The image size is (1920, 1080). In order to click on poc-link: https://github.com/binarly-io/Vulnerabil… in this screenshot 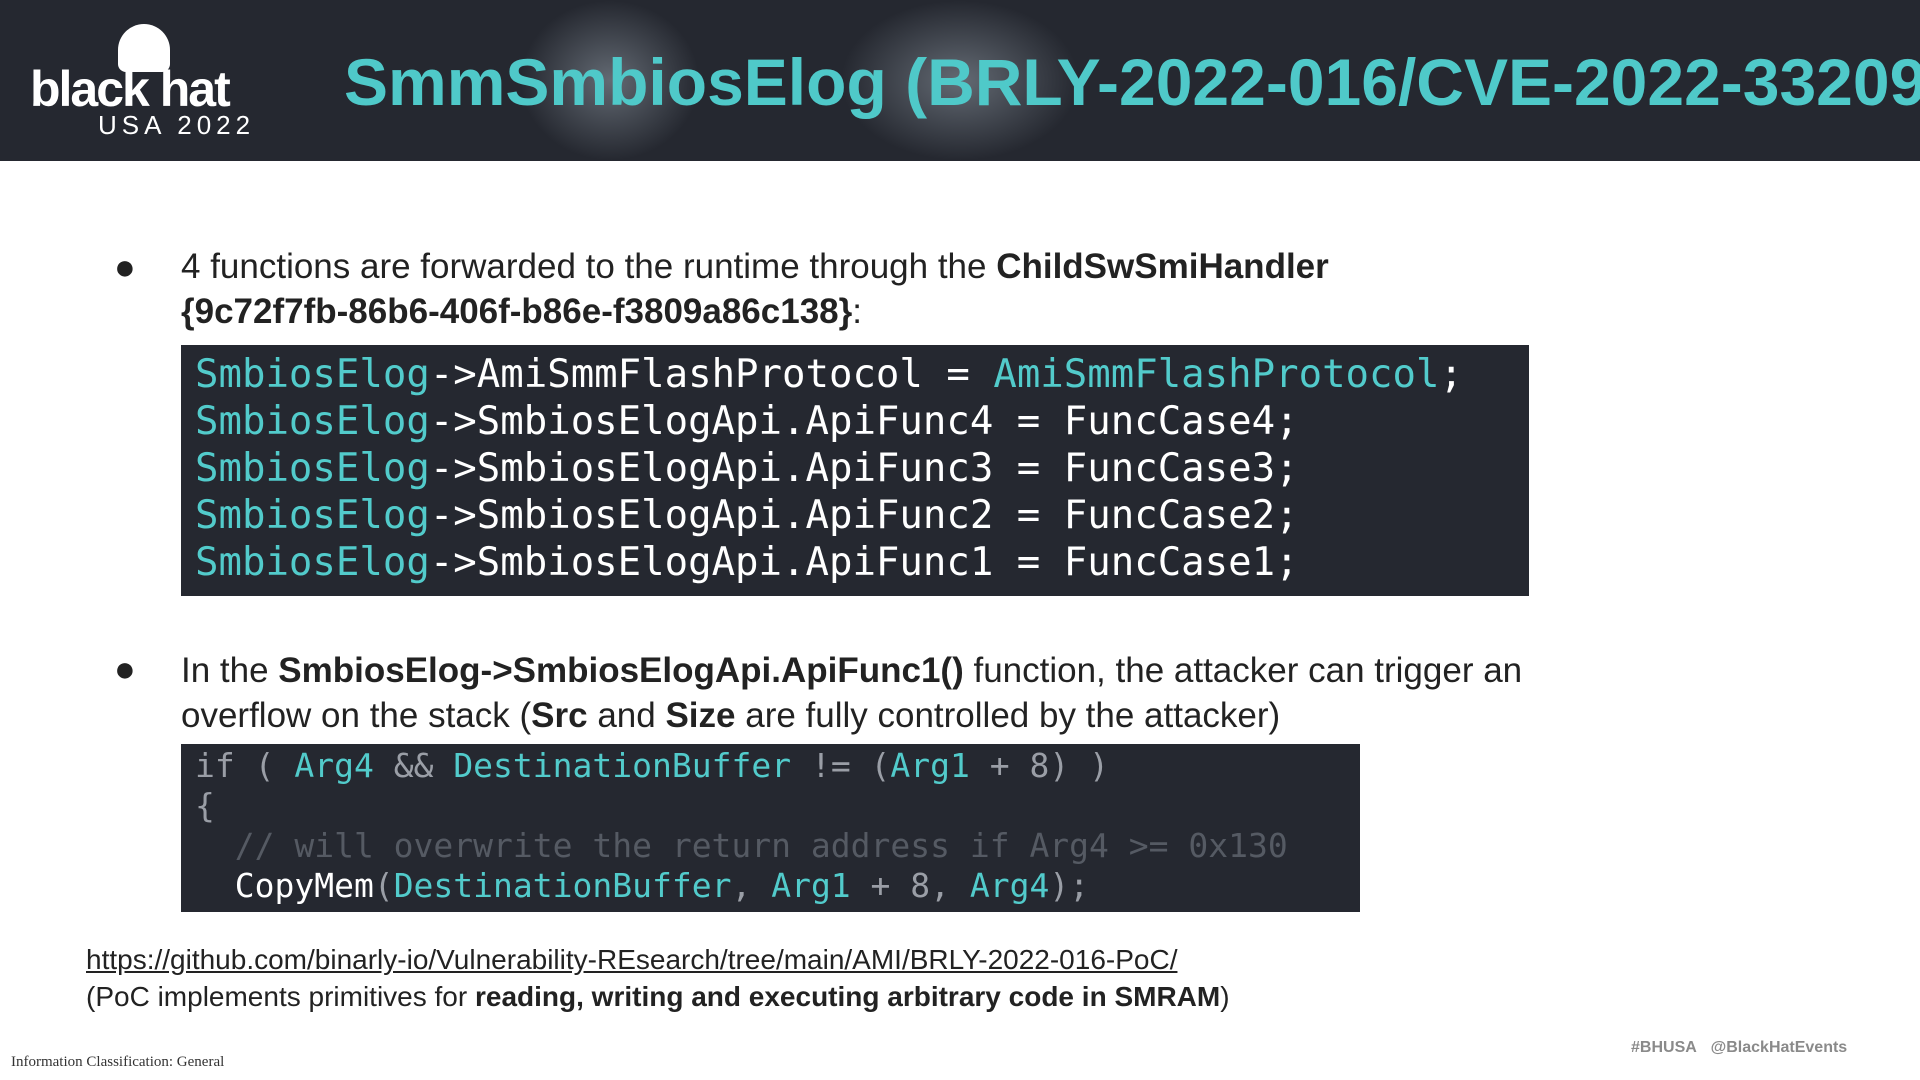, I will do `click(631, 960)`.